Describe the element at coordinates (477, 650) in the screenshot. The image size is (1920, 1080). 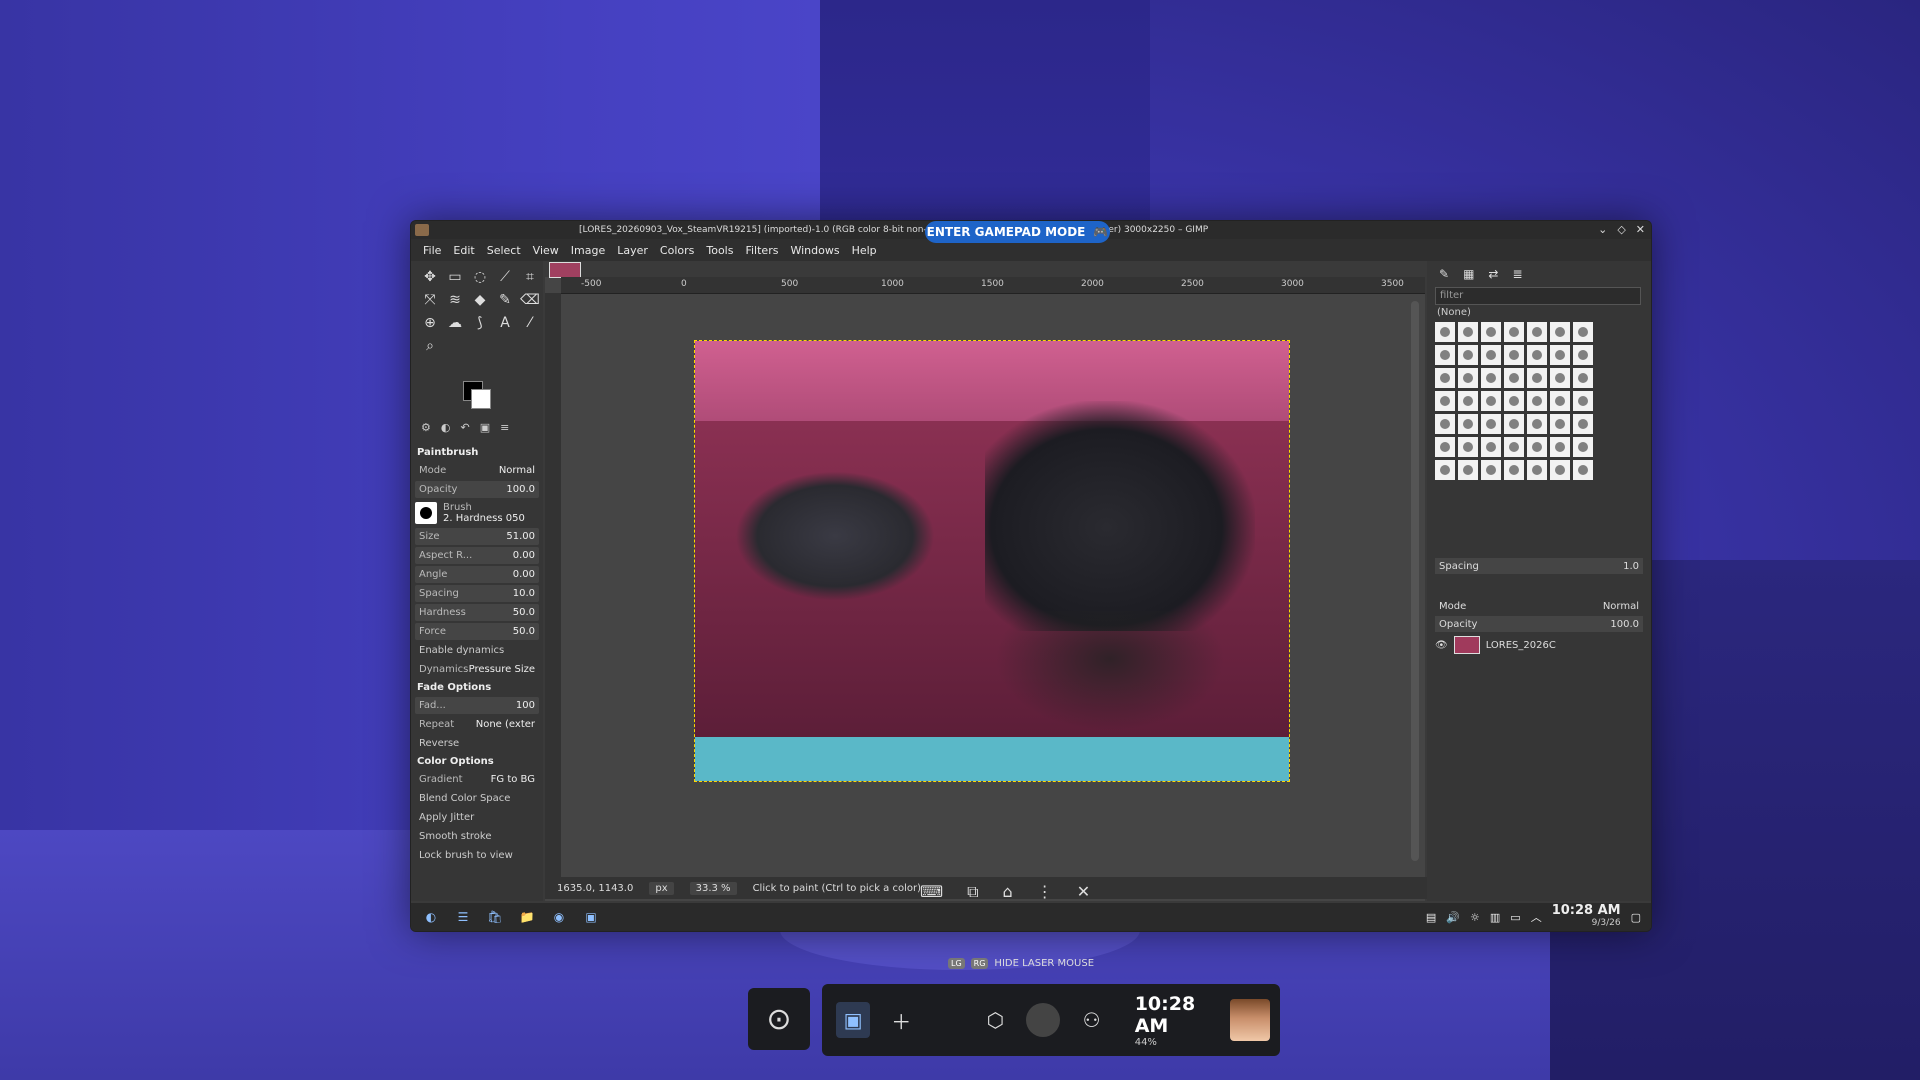
I see `enable-dynamics-checkbox: Enable dynamics` at that location.